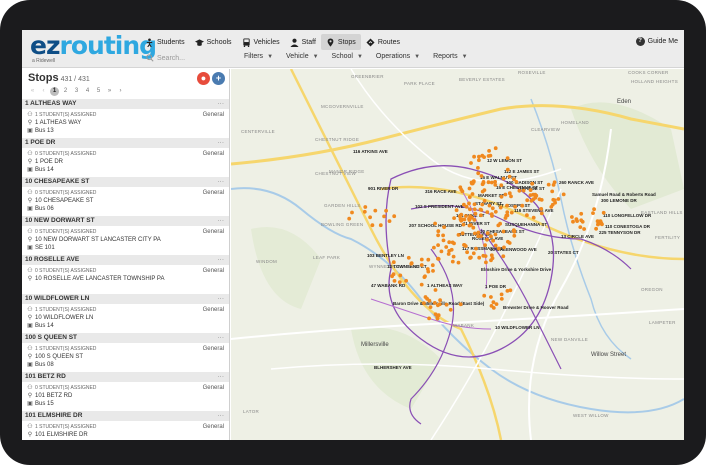 The width and height of the screenshot is (706, 465). What do you see at coordinates (441, 191) in the screenshot?
I see `stop-map-label: 316 RACE AVE` at bounding box center [441, 191].